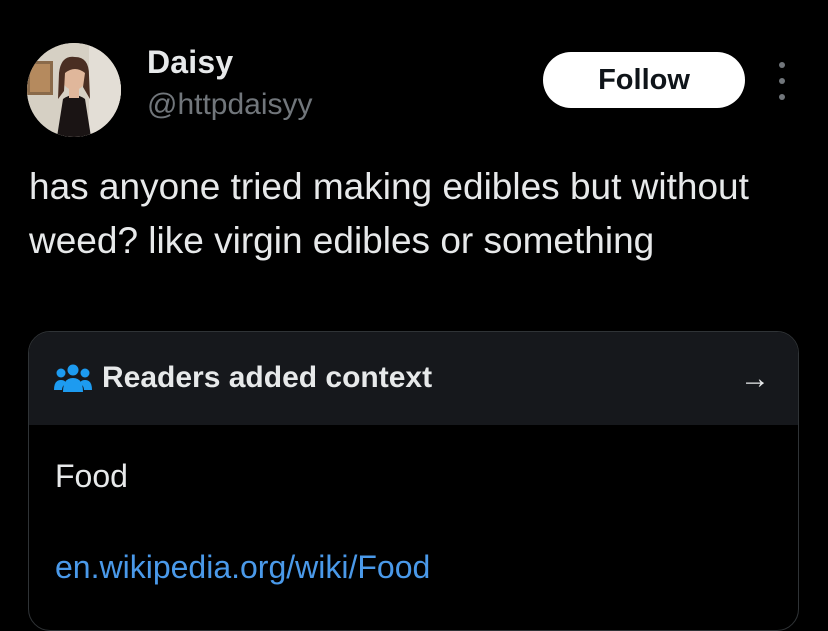 Image resolution: width=828 pixels, height=631 pixels. Describe the element at coordinates (267, 377) in the screenshot. I see `community-note-title: Readers added context` at that location.